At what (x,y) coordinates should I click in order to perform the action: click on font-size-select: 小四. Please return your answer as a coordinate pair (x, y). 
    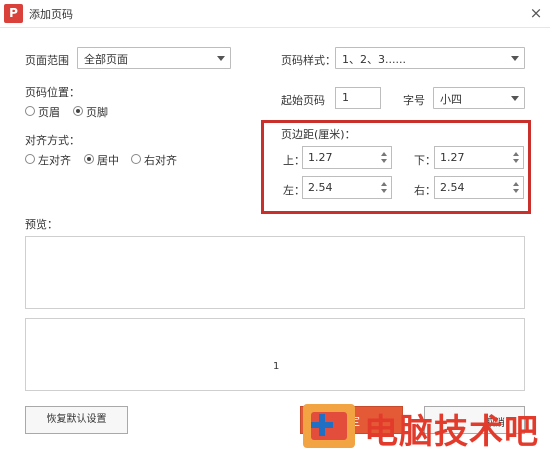
    Looking at the image, I should click on (479, 98).